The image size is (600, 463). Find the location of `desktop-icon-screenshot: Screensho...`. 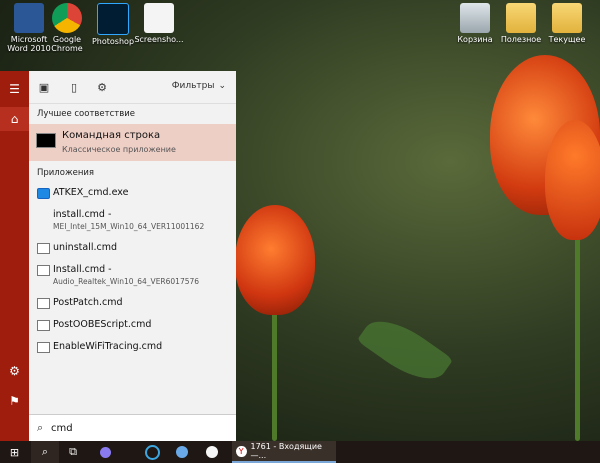

desktop-icon-screenshot: Screensho... is located at coordinates (159, 23).